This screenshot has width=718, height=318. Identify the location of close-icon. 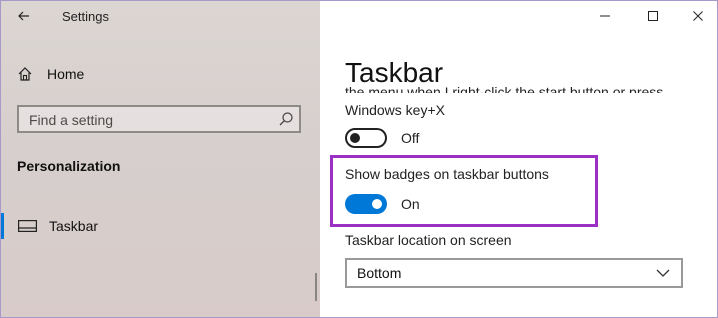
(698, 16).